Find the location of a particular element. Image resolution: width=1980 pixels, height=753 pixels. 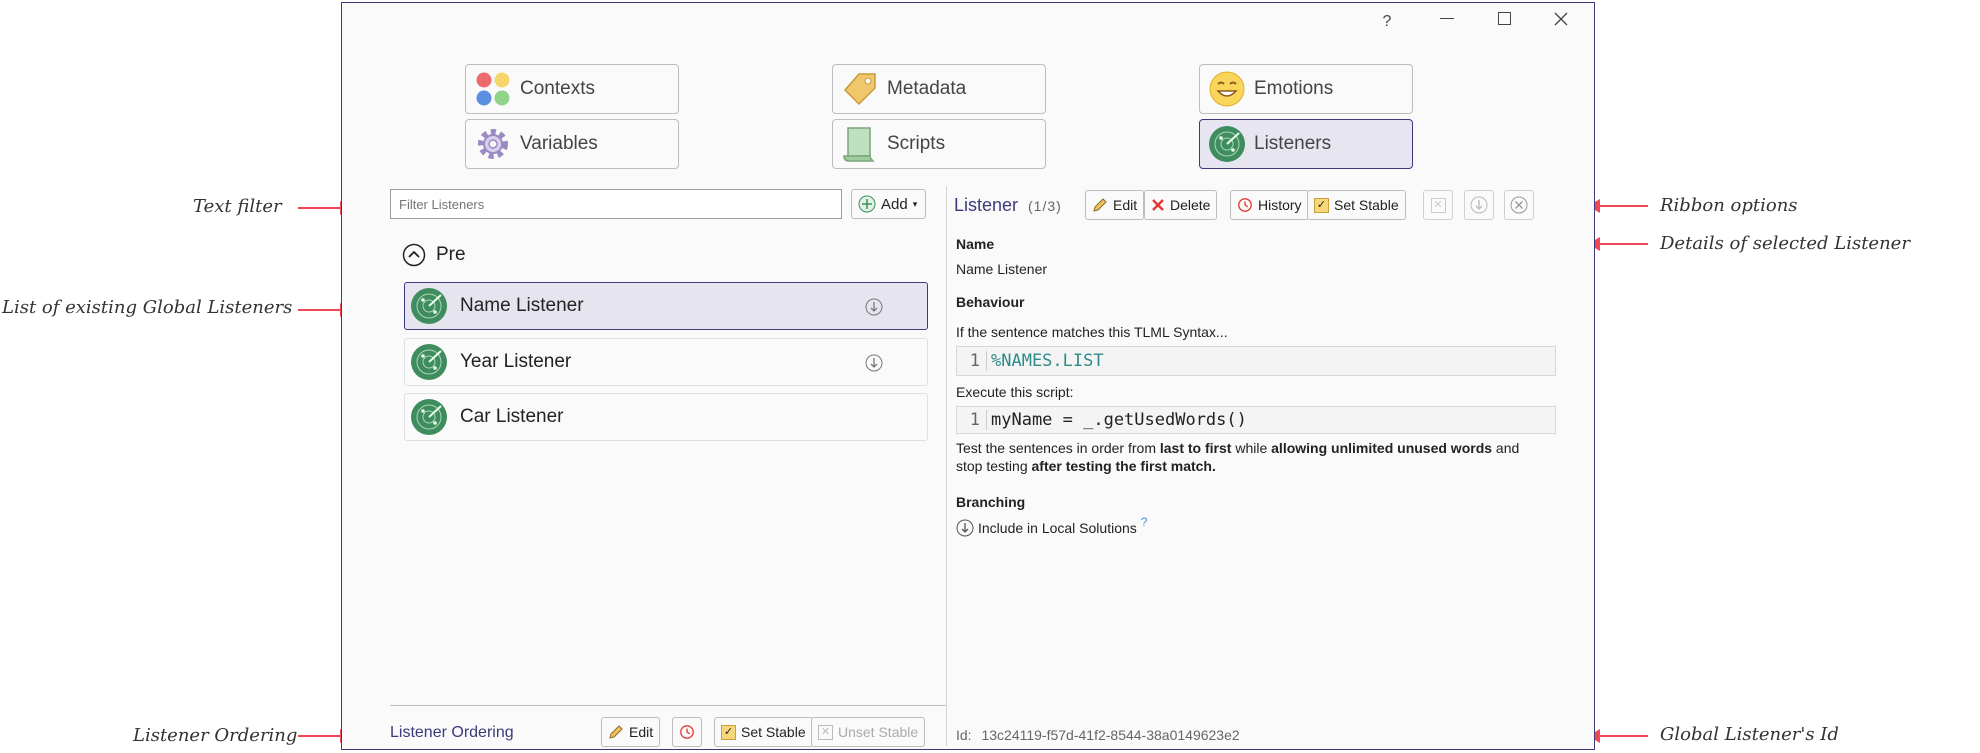

close-button is located at coordinates (1561, 20).